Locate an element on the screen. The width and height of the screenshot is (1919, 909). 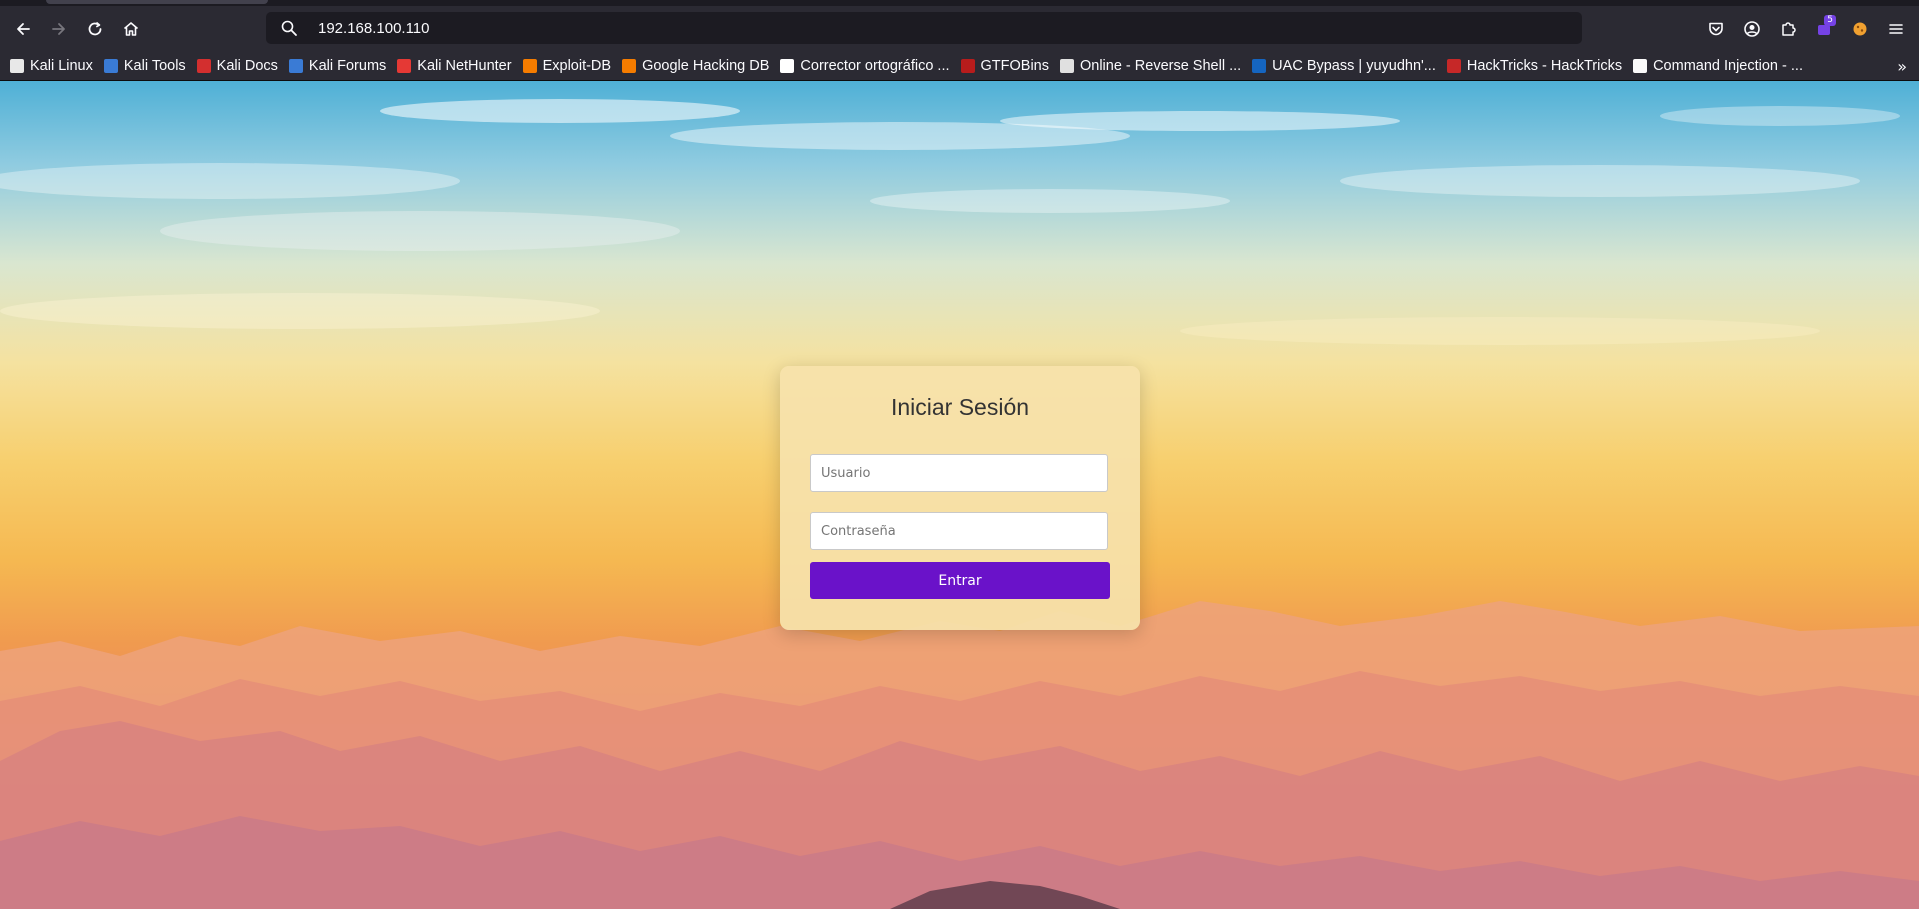
extension-purple-button: 5 is located at coordinates (1824, 29).